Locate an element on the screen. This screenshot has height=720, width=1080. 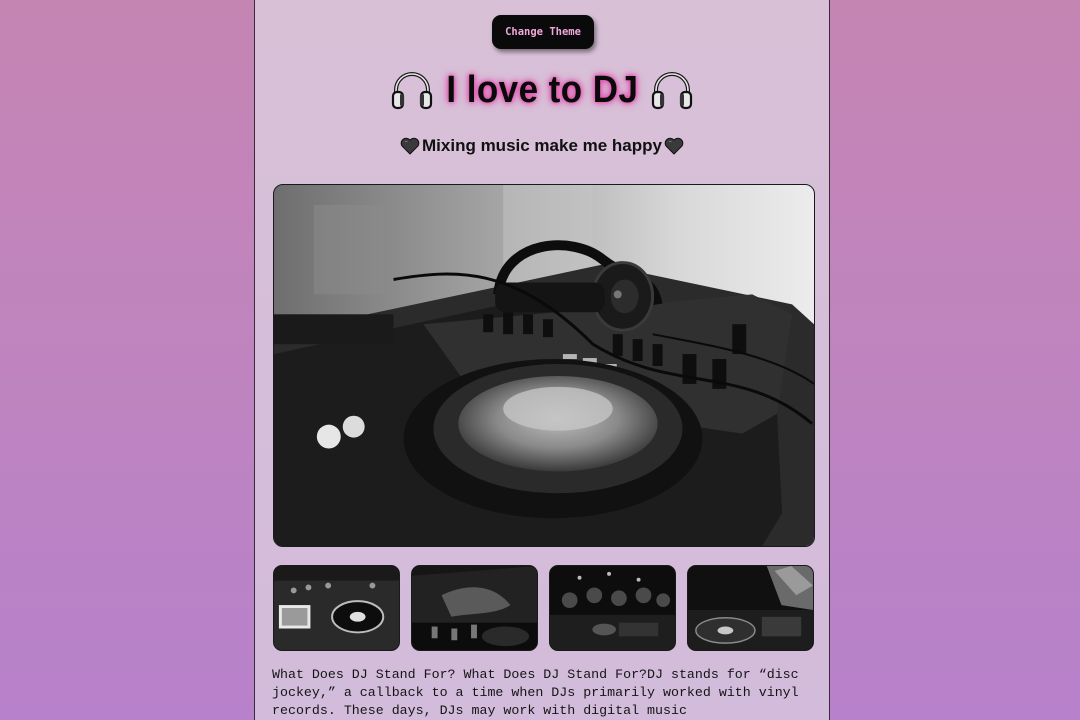
change-theme-button: Change Theme is located at coordinates (543, 32).